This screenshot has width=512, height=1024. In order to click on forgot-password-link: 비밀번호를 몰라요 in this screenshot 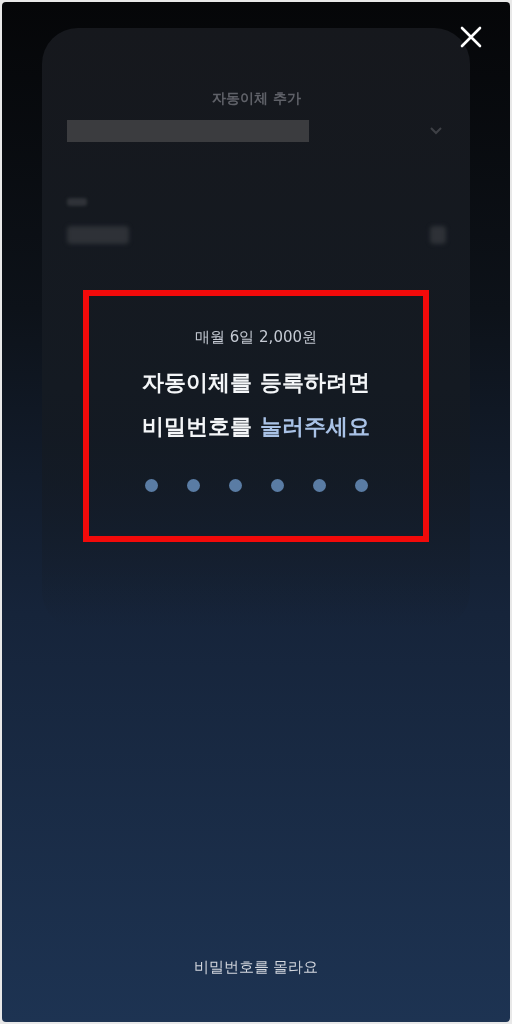, I will do `click(256, 967)`.